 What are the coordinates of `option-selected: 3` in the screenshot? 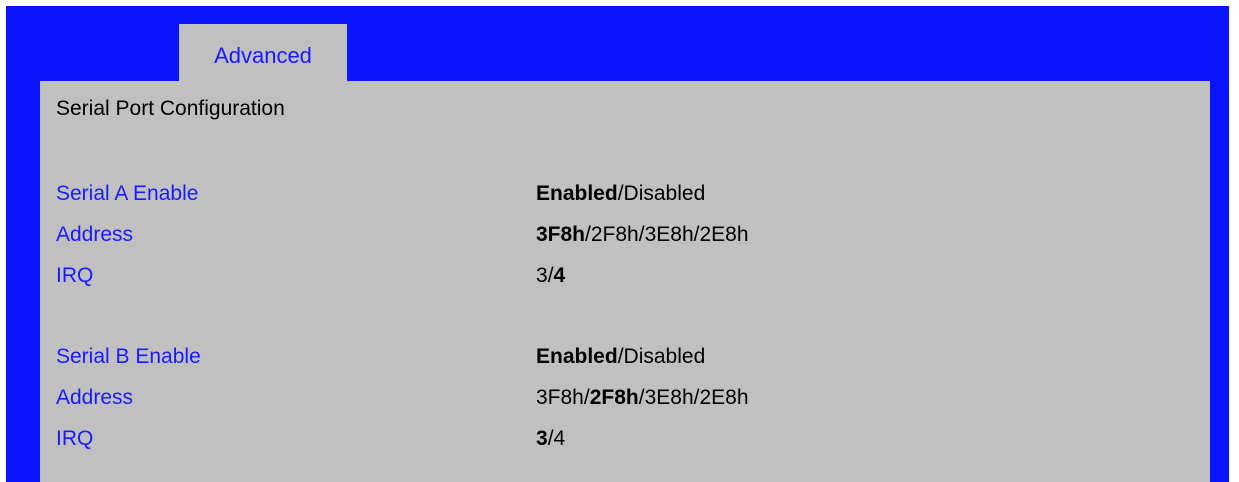 It's located at (542, 438).